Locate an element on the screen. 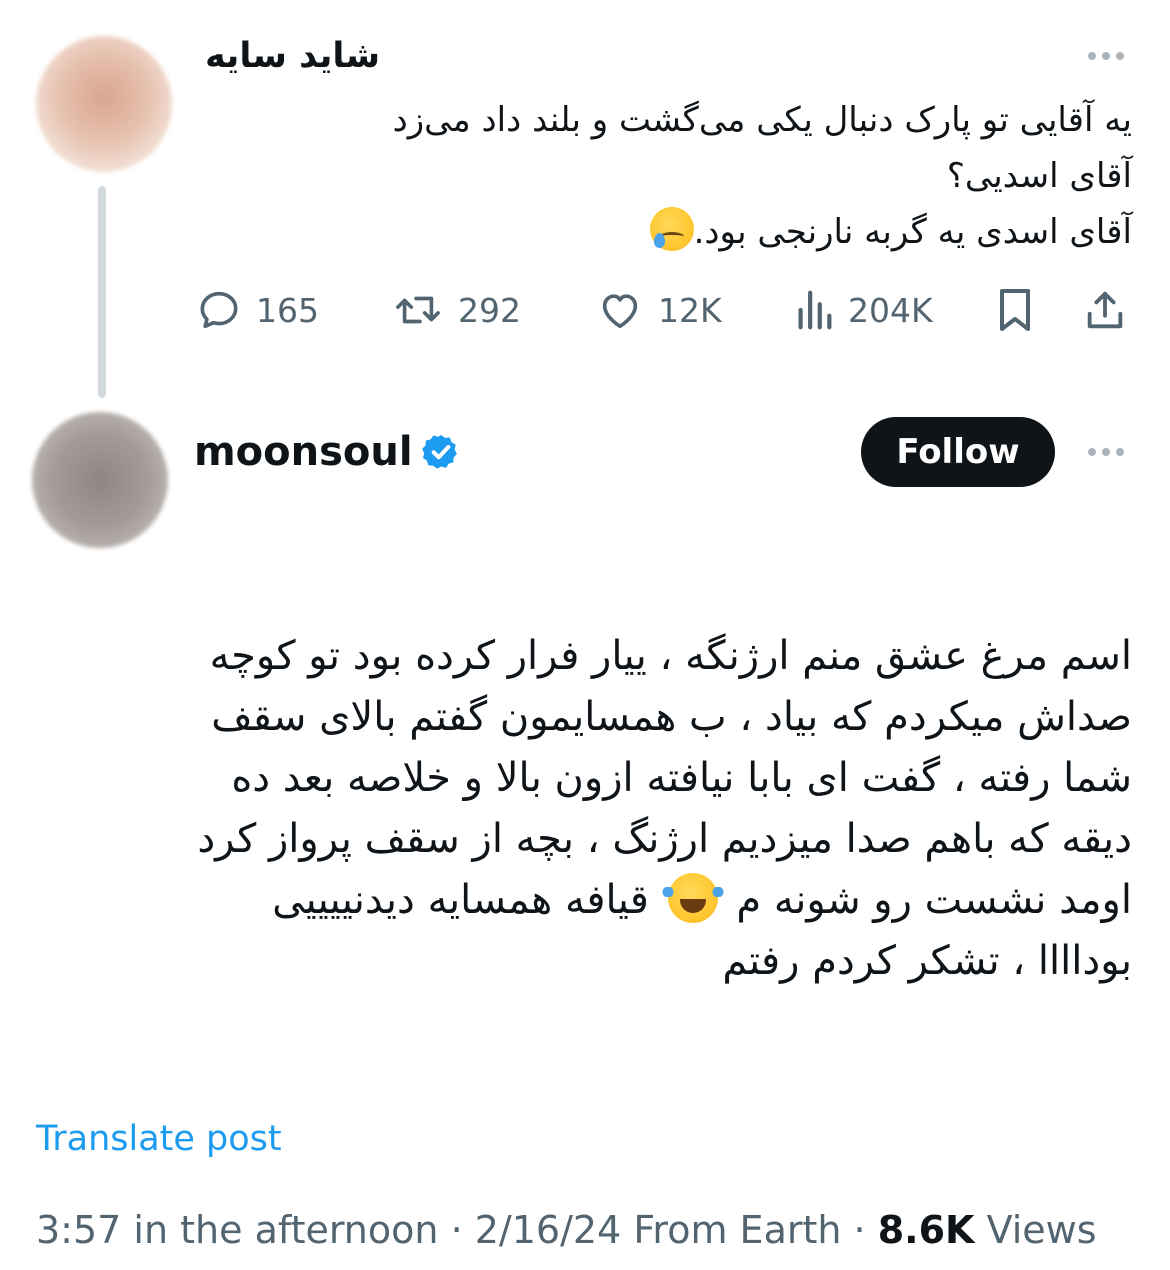  like-count: 12K is located at coordinates (690, 310).